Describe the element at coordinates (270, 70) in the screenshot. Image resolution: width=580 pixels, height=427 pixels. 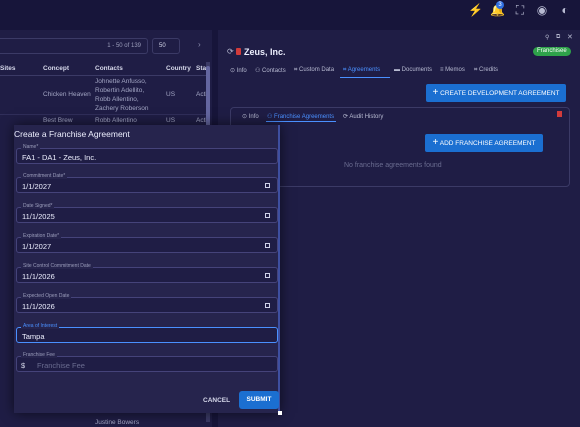
I see `tab-contacts: ⚇ Contacts` at that location.